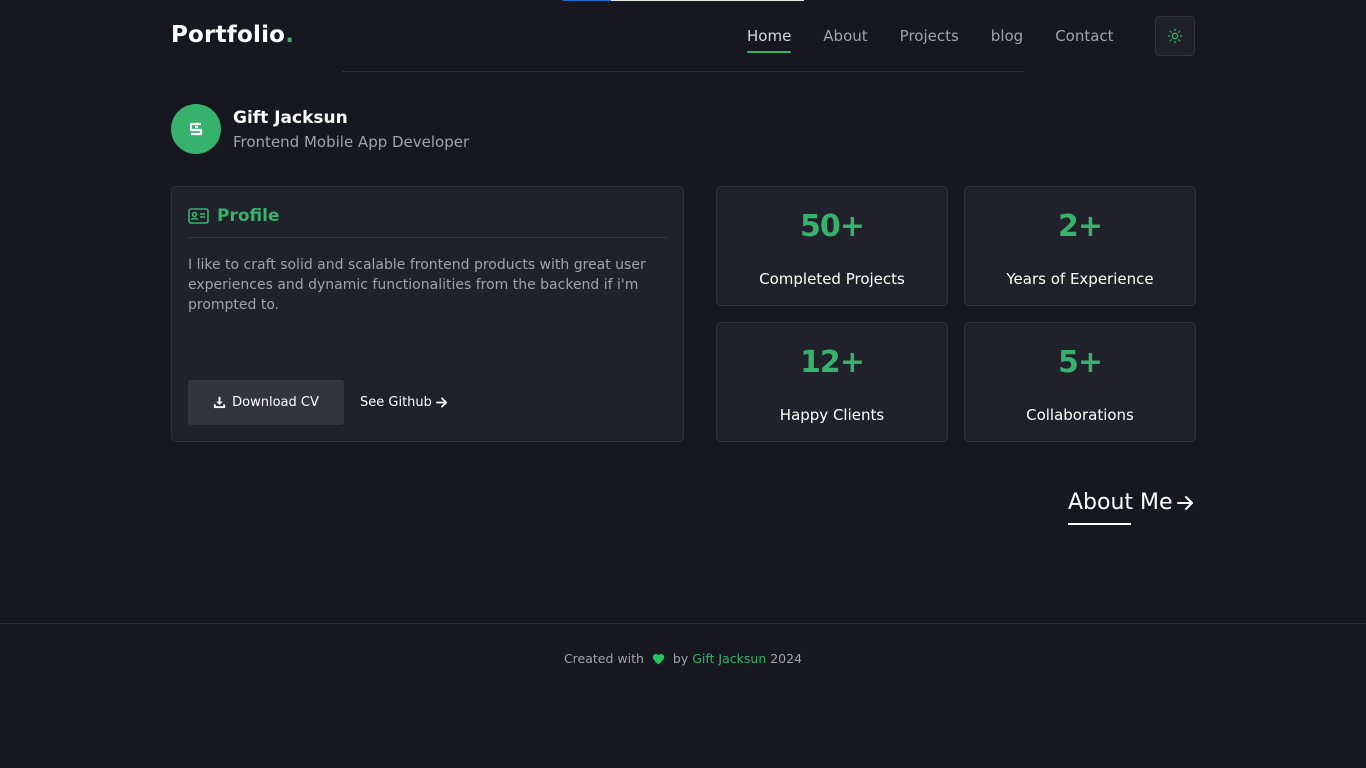 The width and height of the screenshot is (1366, 768). Describe the element at coordinates (198, 216) in the screenshot. I see `id-card-icon` at that location.